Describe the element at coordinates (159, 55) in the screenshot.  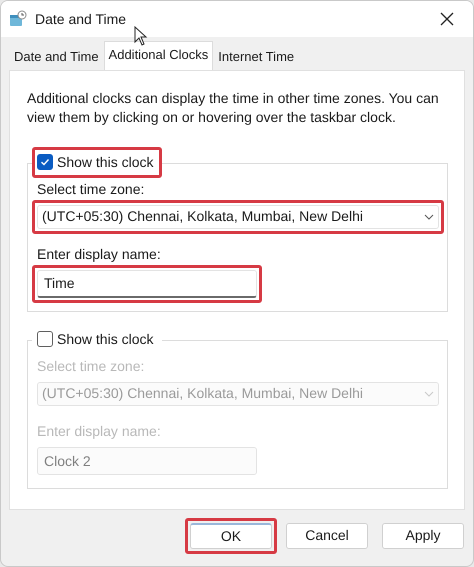
I see `tab: Additional Clocks` at that location.